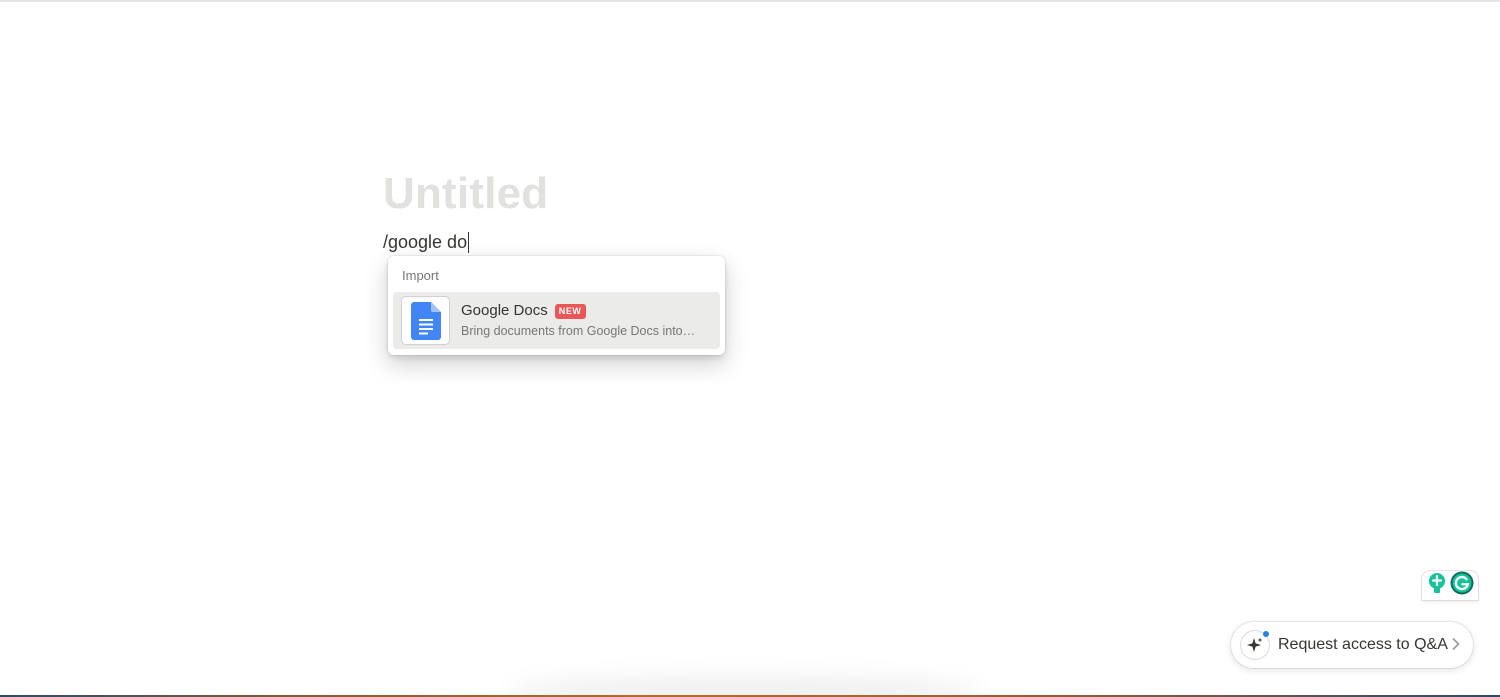 This screenshot has height=697, width=1500. I want to click on page-title-placeholder: Untitled, so click(465, 194).